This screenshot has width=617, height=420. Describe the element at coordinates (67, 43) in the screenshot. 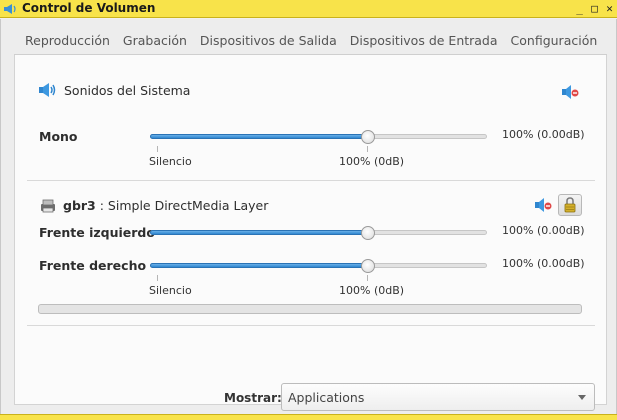

I see `tab-playback: Reproducción` at that location.